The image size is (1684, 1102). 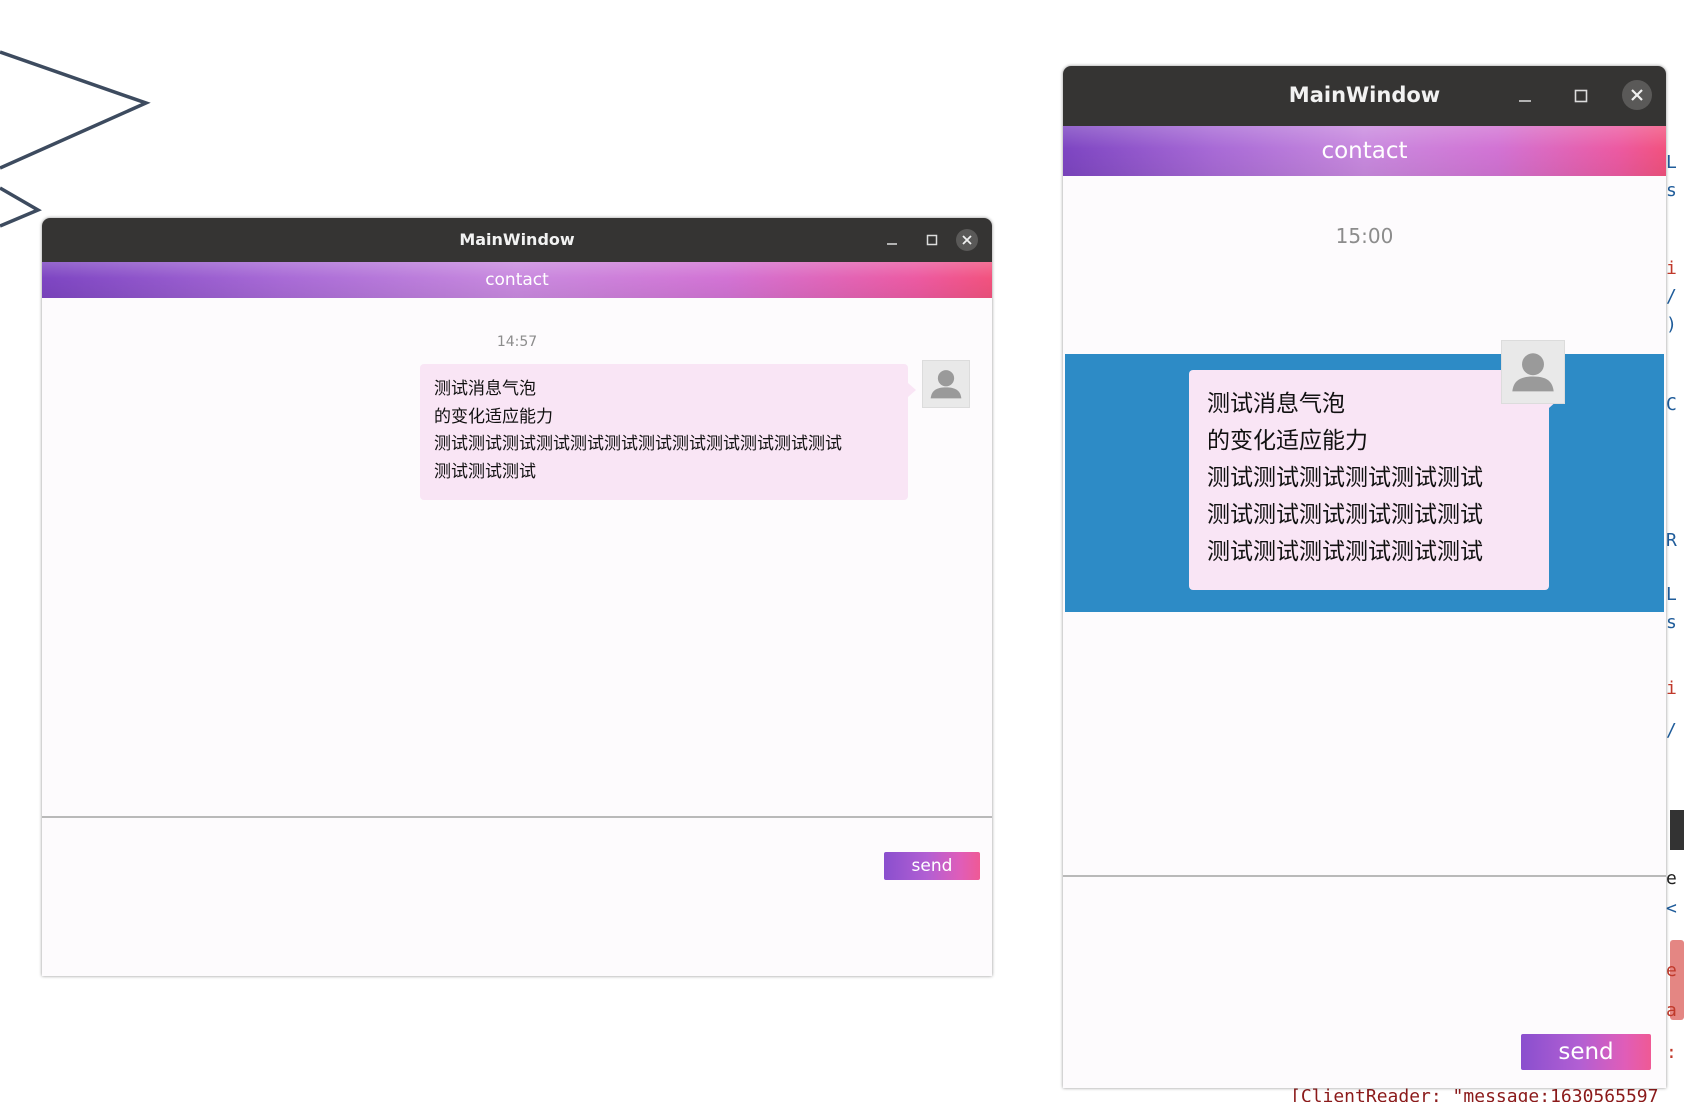 I want to click on message-timestamp: 15:00, so click(x=1364, y=236).